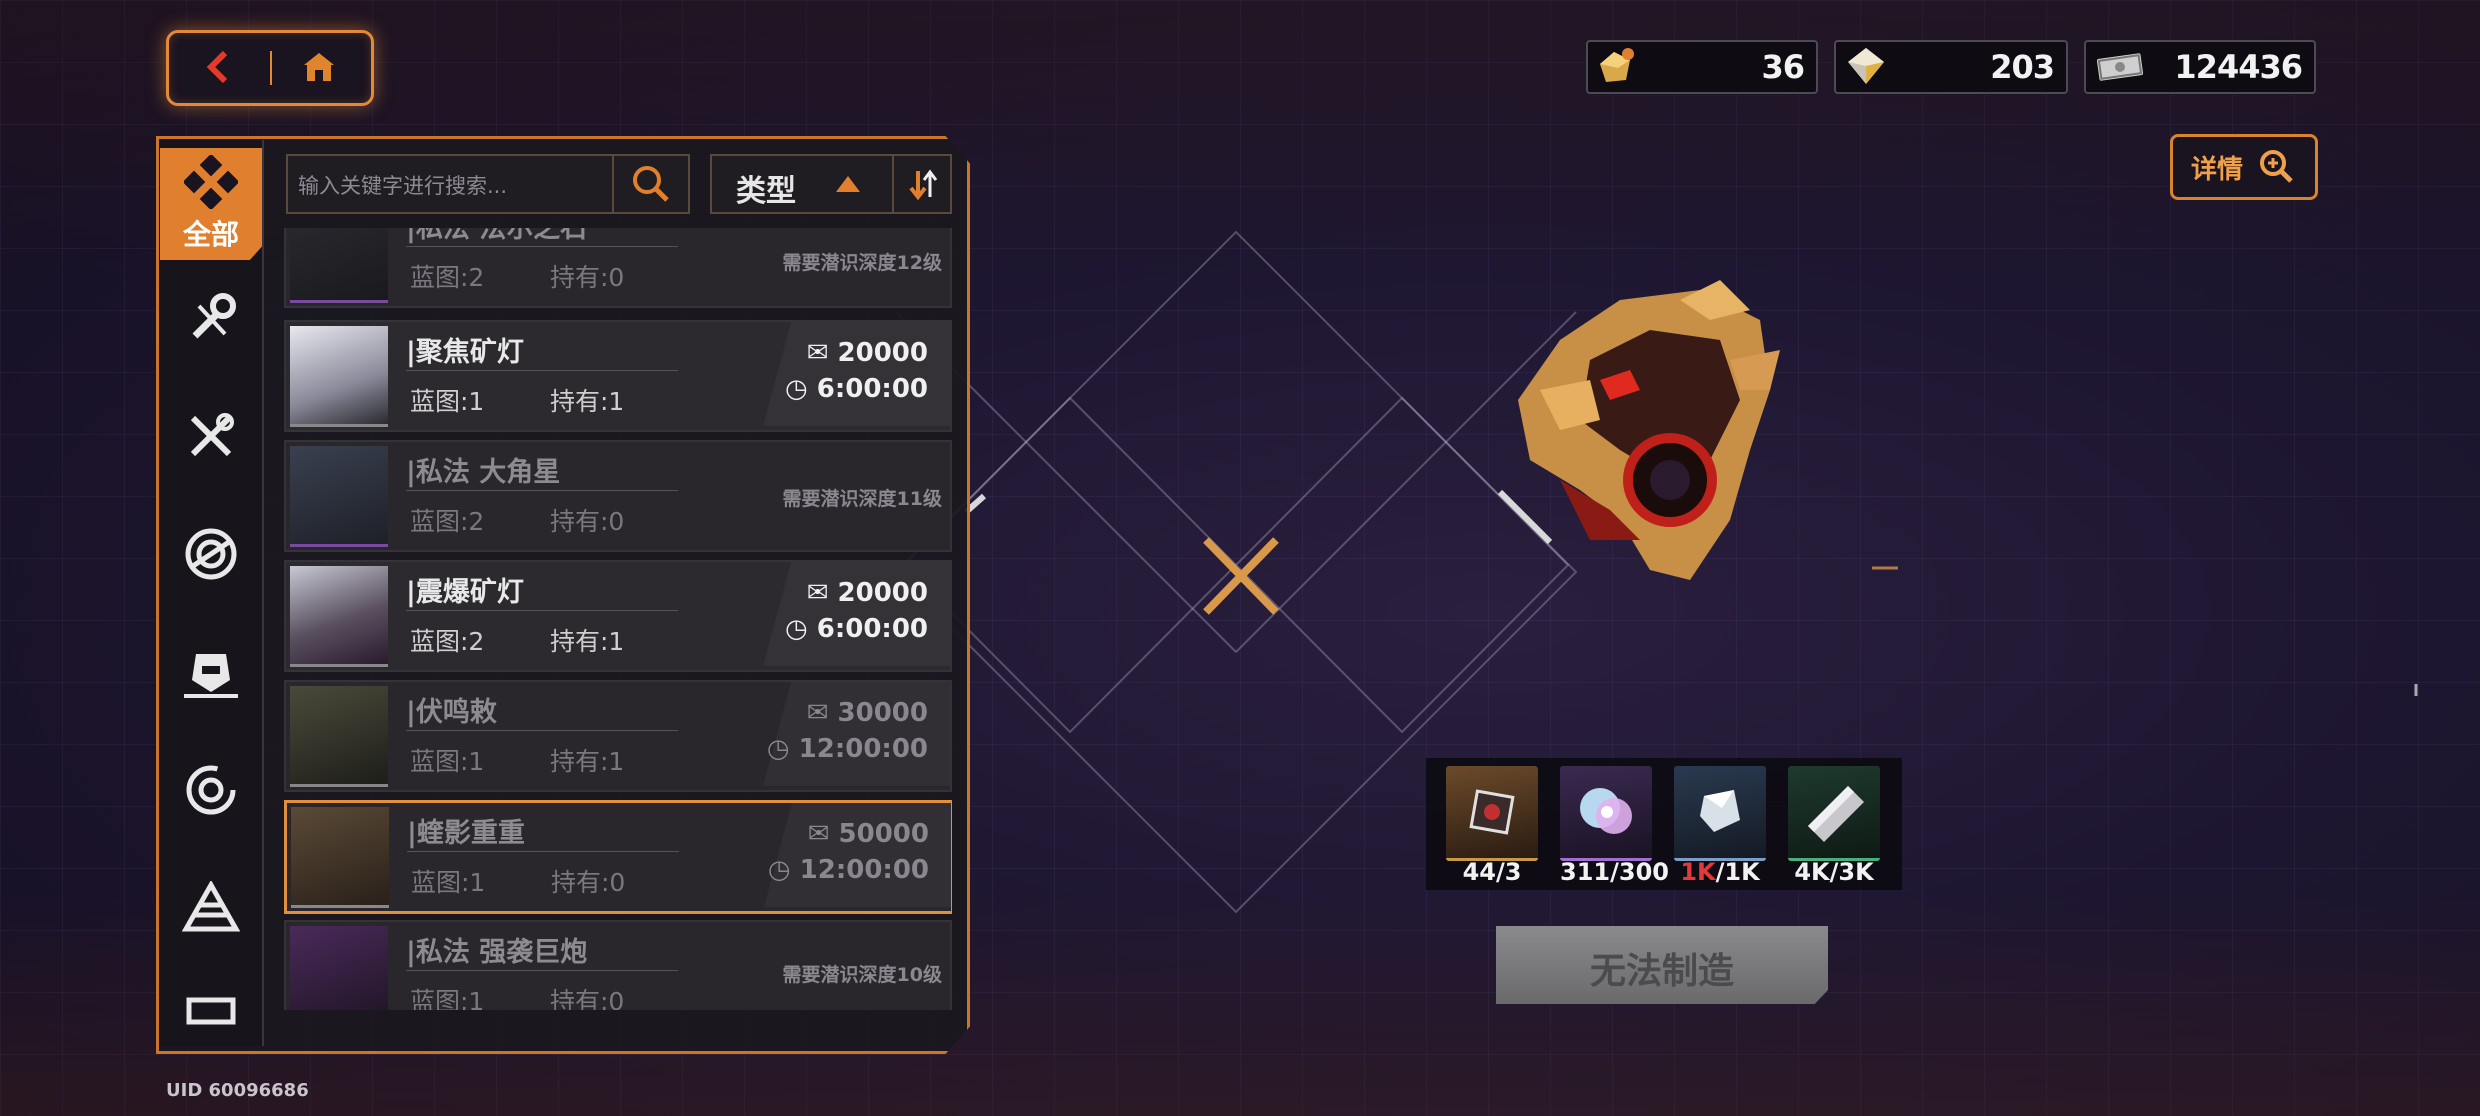  I want to click on all-icon, so click(211, 182).